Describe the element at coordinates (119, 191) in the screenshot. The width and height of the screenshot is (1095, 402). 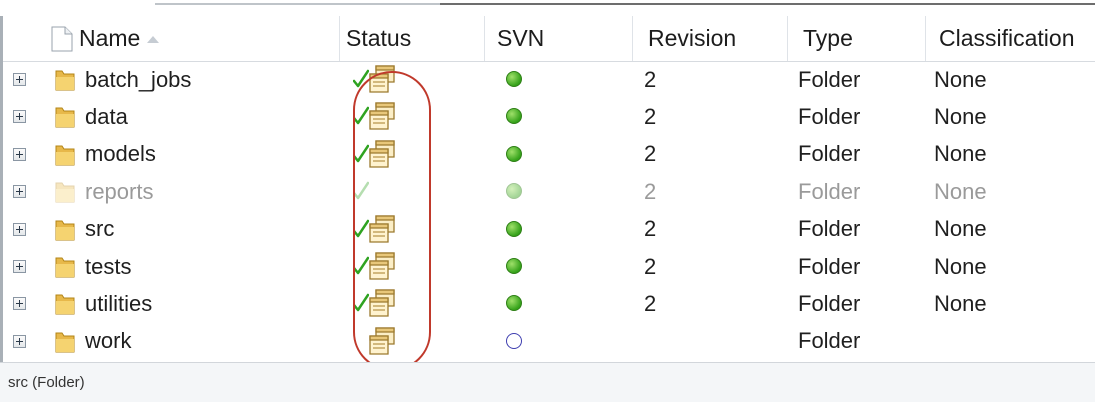
I see `row-name: reports` at that location.